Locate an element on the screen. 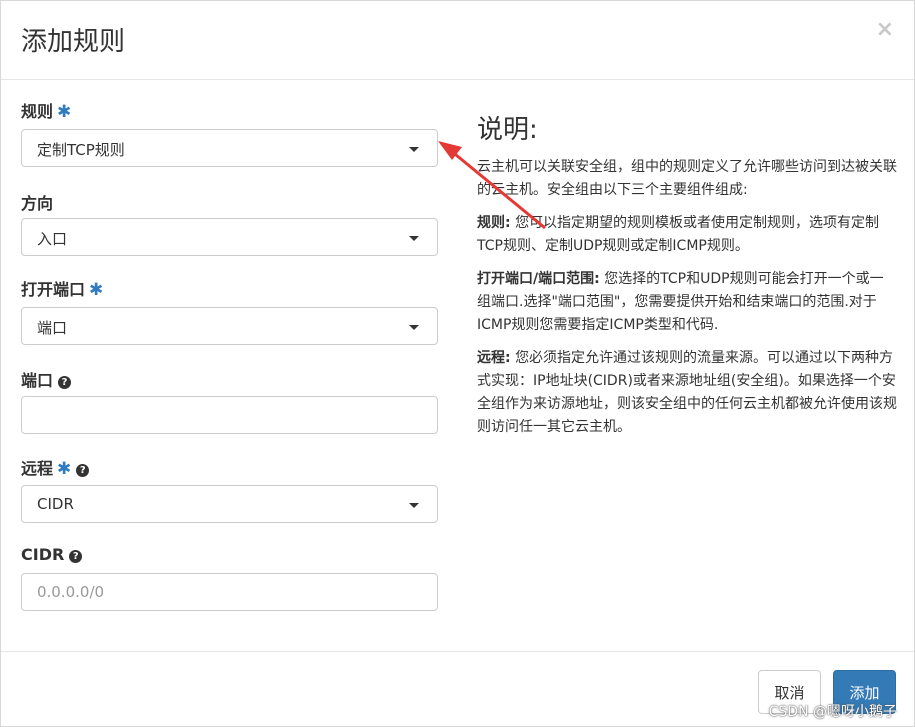 This screenshot has height=727, width=915. open-port-select: 端口 is located at coordinates (229, 326).